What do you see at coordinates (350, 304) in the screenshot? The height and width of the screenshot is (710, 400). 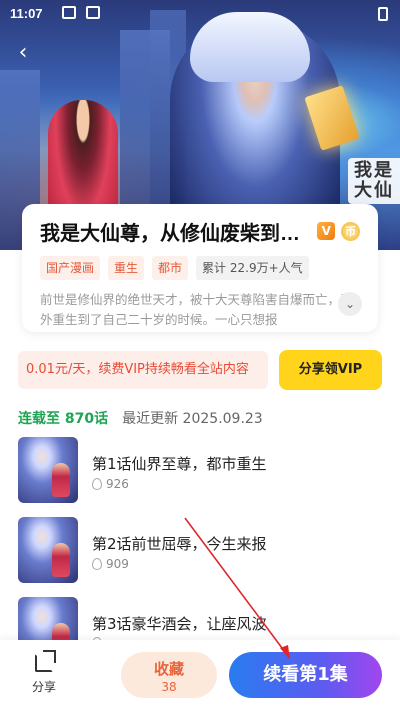 I see `expand-chevron-down-icon: ⌄` at bounding box center [350, 304].